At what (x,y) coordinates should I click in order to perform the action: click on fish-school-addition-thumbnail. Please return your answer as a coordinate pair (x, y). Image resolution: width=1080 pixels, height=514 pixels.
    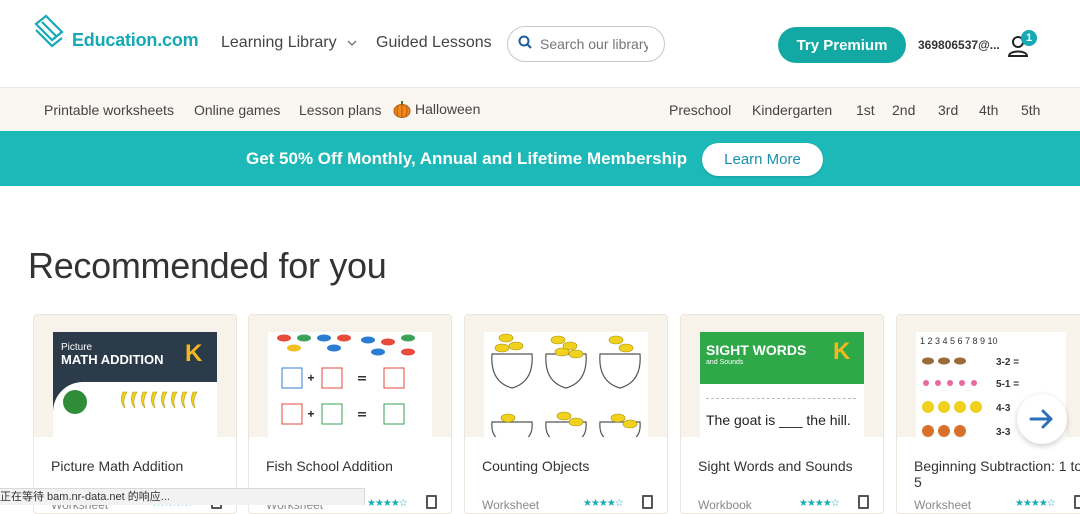
    Looking at the image, I should click on (350, 384).